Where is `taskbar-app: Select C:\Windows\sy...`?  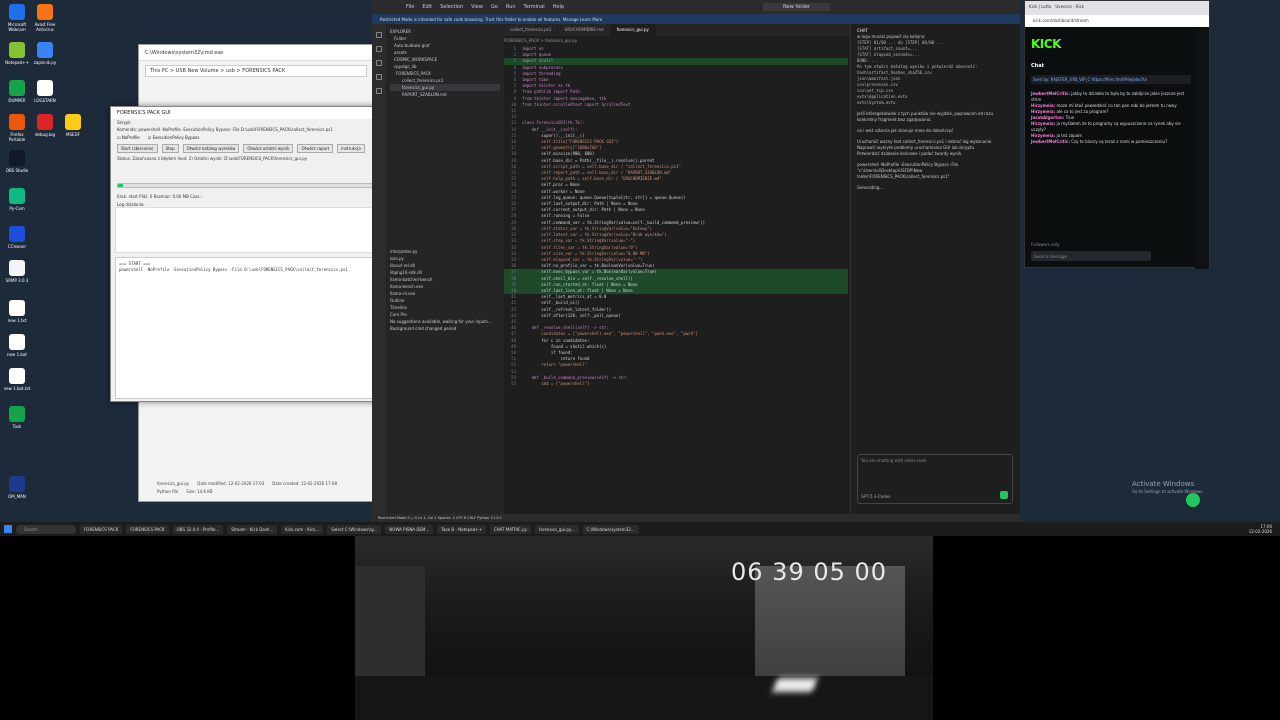 taskbar-app: Select C:\Windows\sy... is located at coordinates (354, 529).